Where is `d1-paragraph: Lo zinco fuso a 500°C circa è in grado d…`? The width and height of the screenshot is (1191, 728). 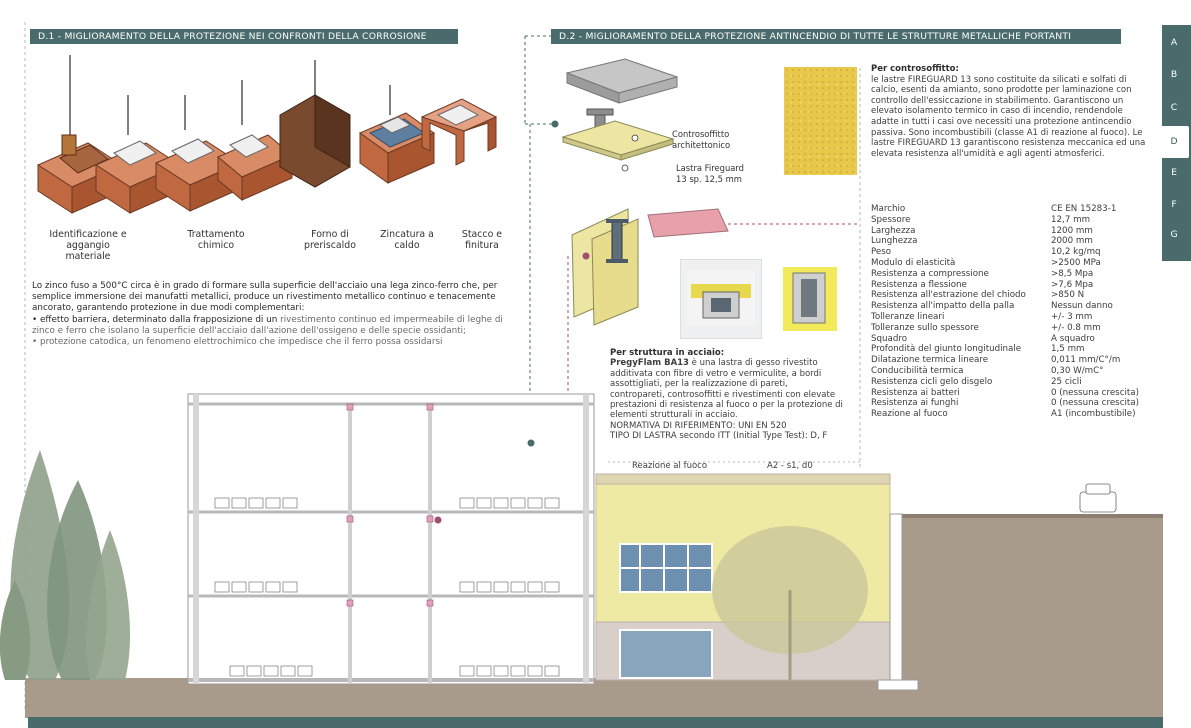
d1-paragraph: Lo zinco fuso a 500°C circa è in grado d… is located at coordinates (276, 314).